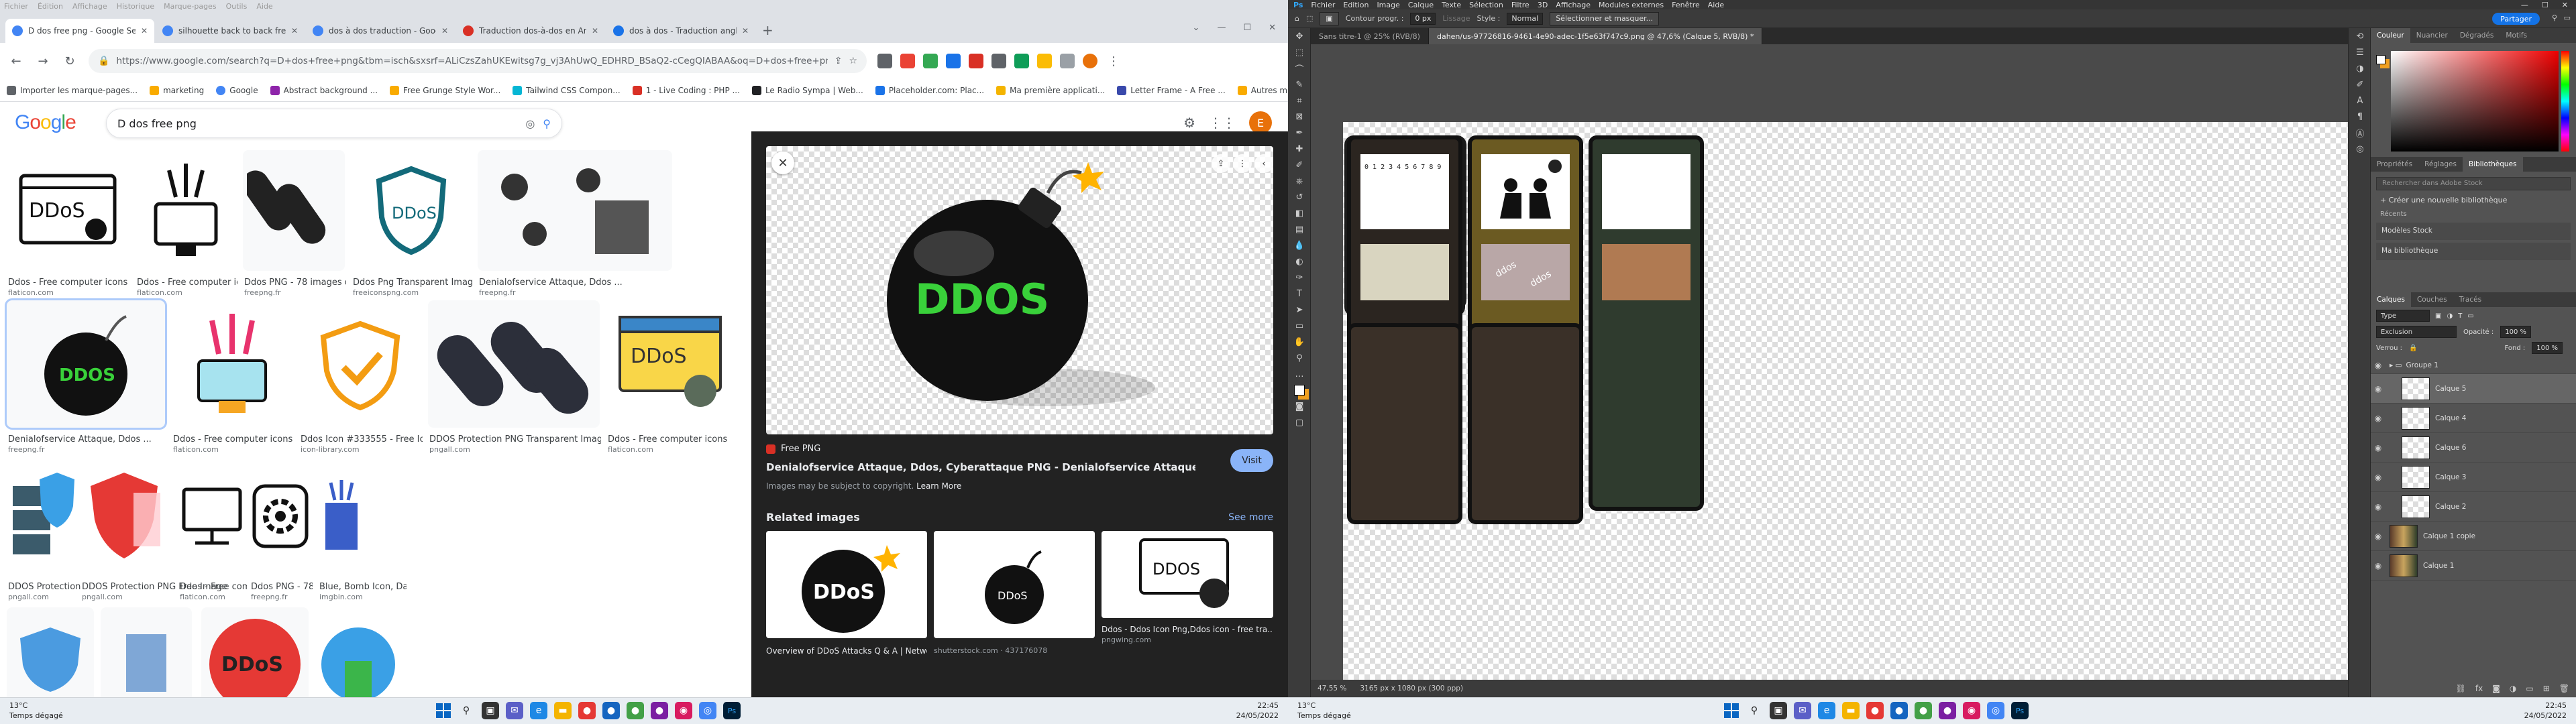 Image resolution: width=2576 pixels, height=724 pixels. Describe the element at coordinates (1486, 5) in the screenshot. I see `menu-select: Sélection` at that location.